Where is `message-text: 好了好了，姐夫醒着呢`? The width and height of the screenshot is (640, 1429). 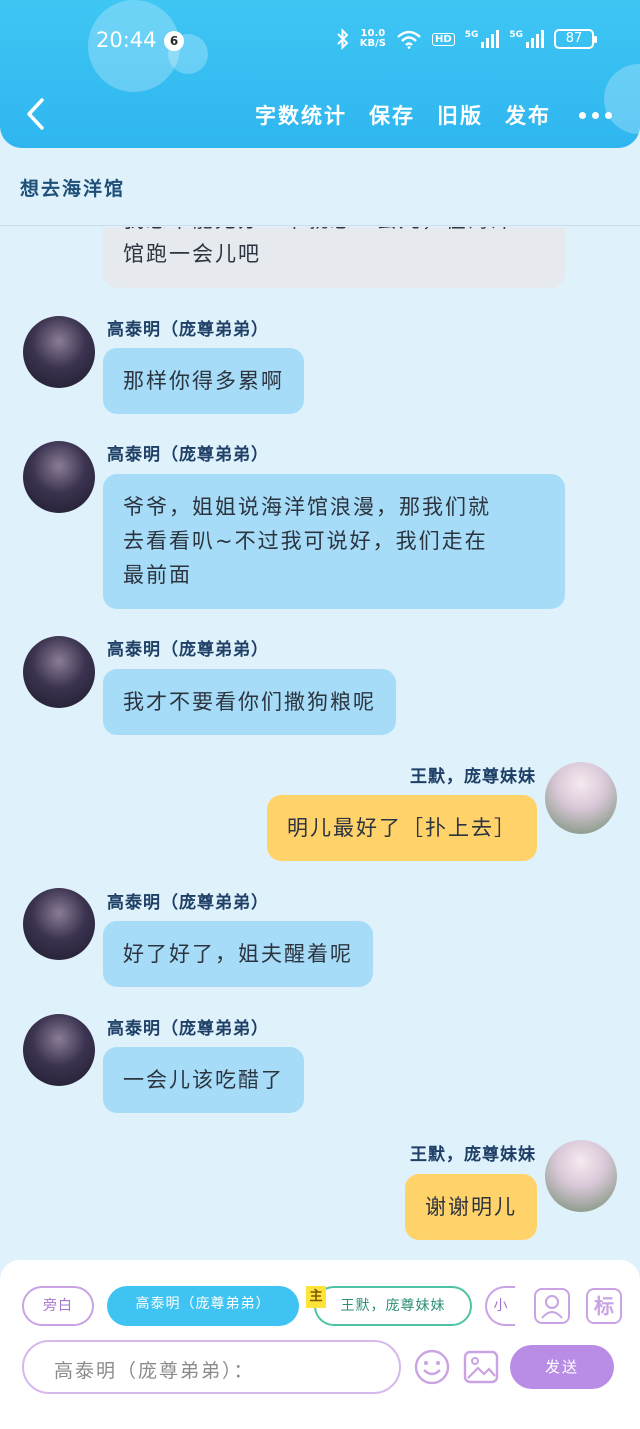
message-text: 好了好了，姐夫醒着呢 is located at coordinates (238, 954).